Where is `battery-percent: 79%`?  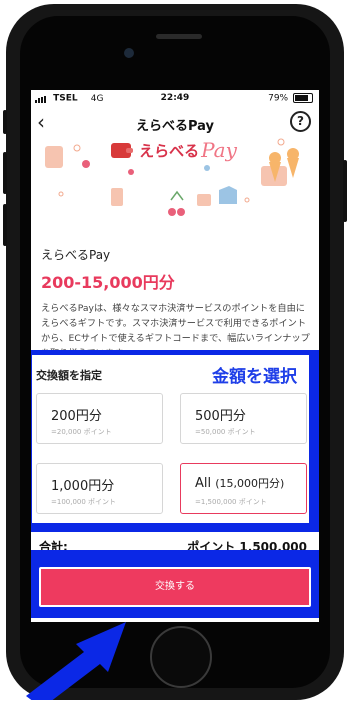
battery-percent: 79% is located at coordinates (278, 98).